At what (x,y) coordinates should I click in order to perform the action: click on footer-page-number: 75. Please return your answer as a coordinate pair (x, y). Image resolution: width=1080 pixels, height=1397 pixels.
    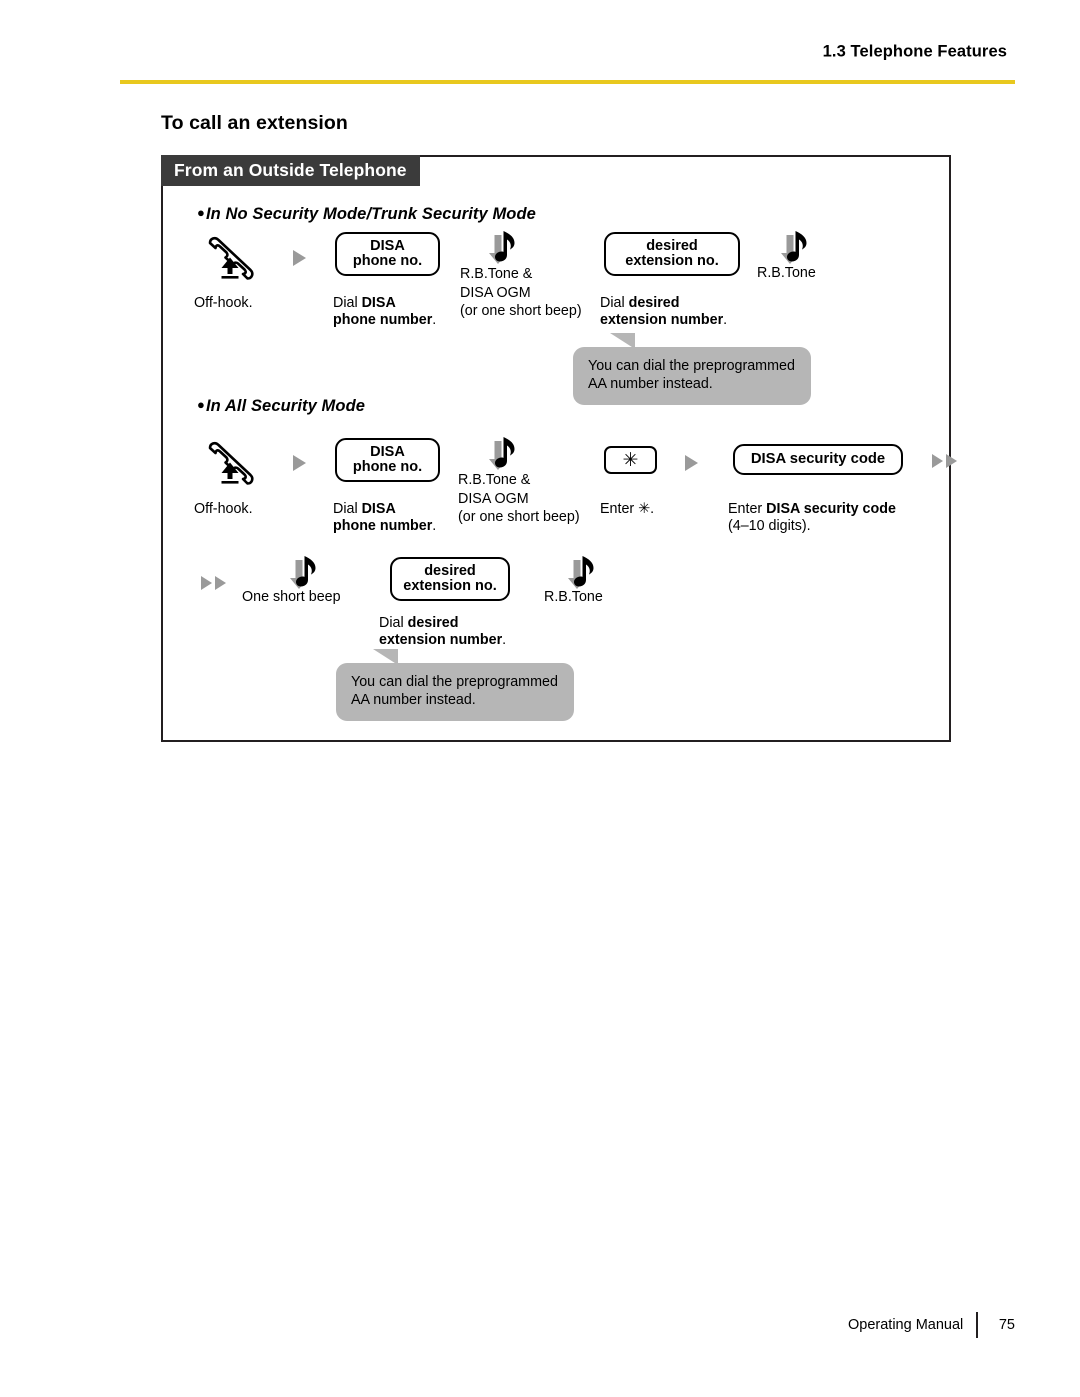
    Looking at the image, I should click on (1006, 1325).